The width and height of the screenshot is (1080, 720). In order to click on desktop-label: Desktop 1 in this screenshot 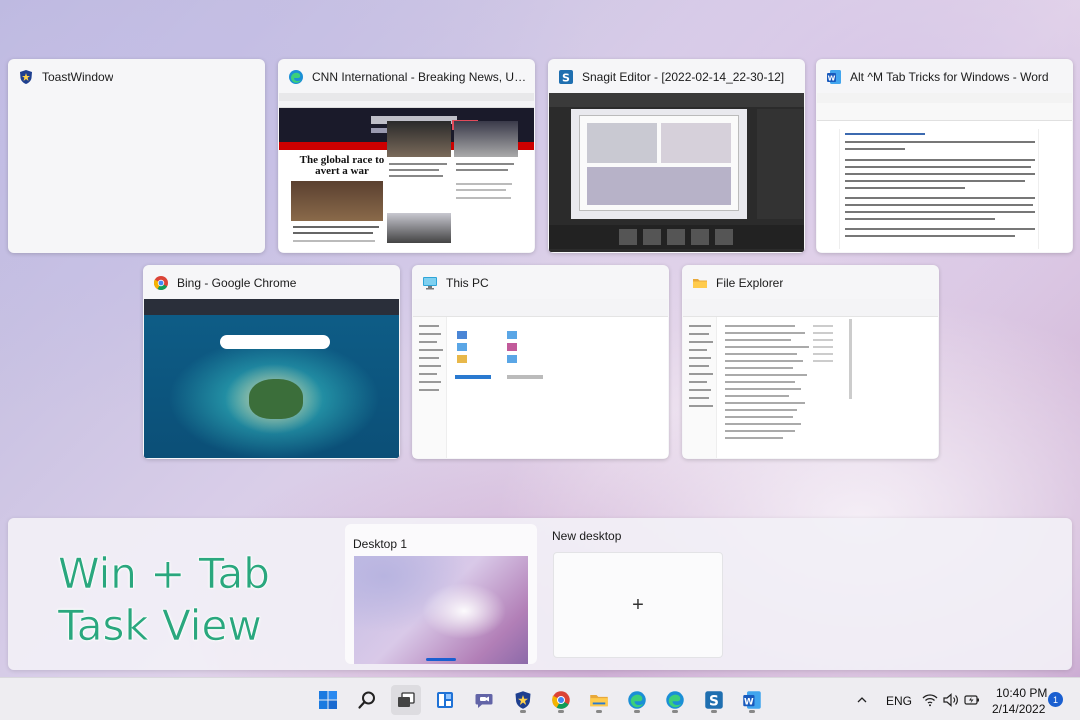, I will do `click(380, 544)`.